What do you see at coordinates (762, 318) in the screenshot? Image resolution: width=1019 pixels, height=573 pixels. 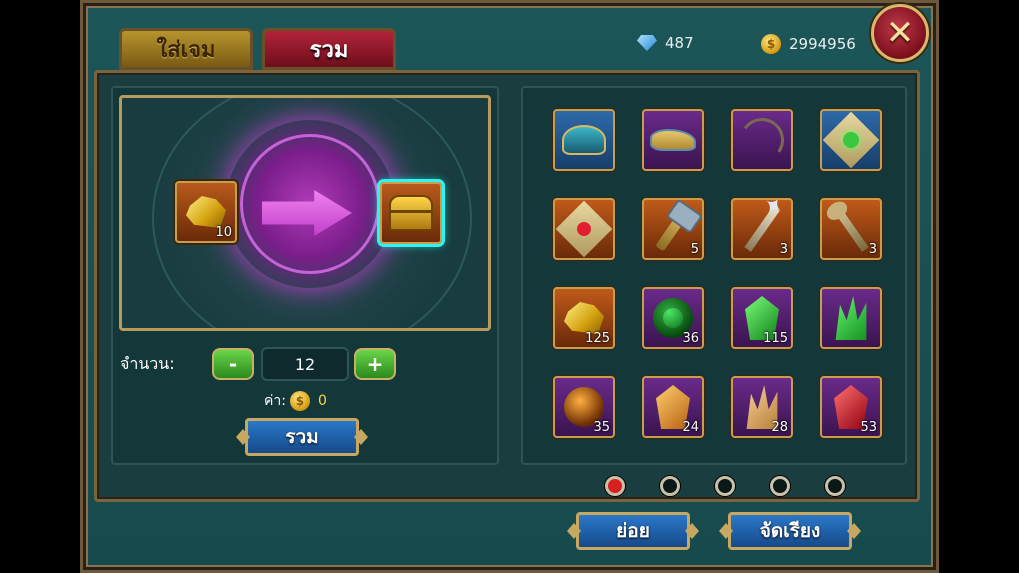 I see `inventory-slot: 115` at bounding box center [762, 318].